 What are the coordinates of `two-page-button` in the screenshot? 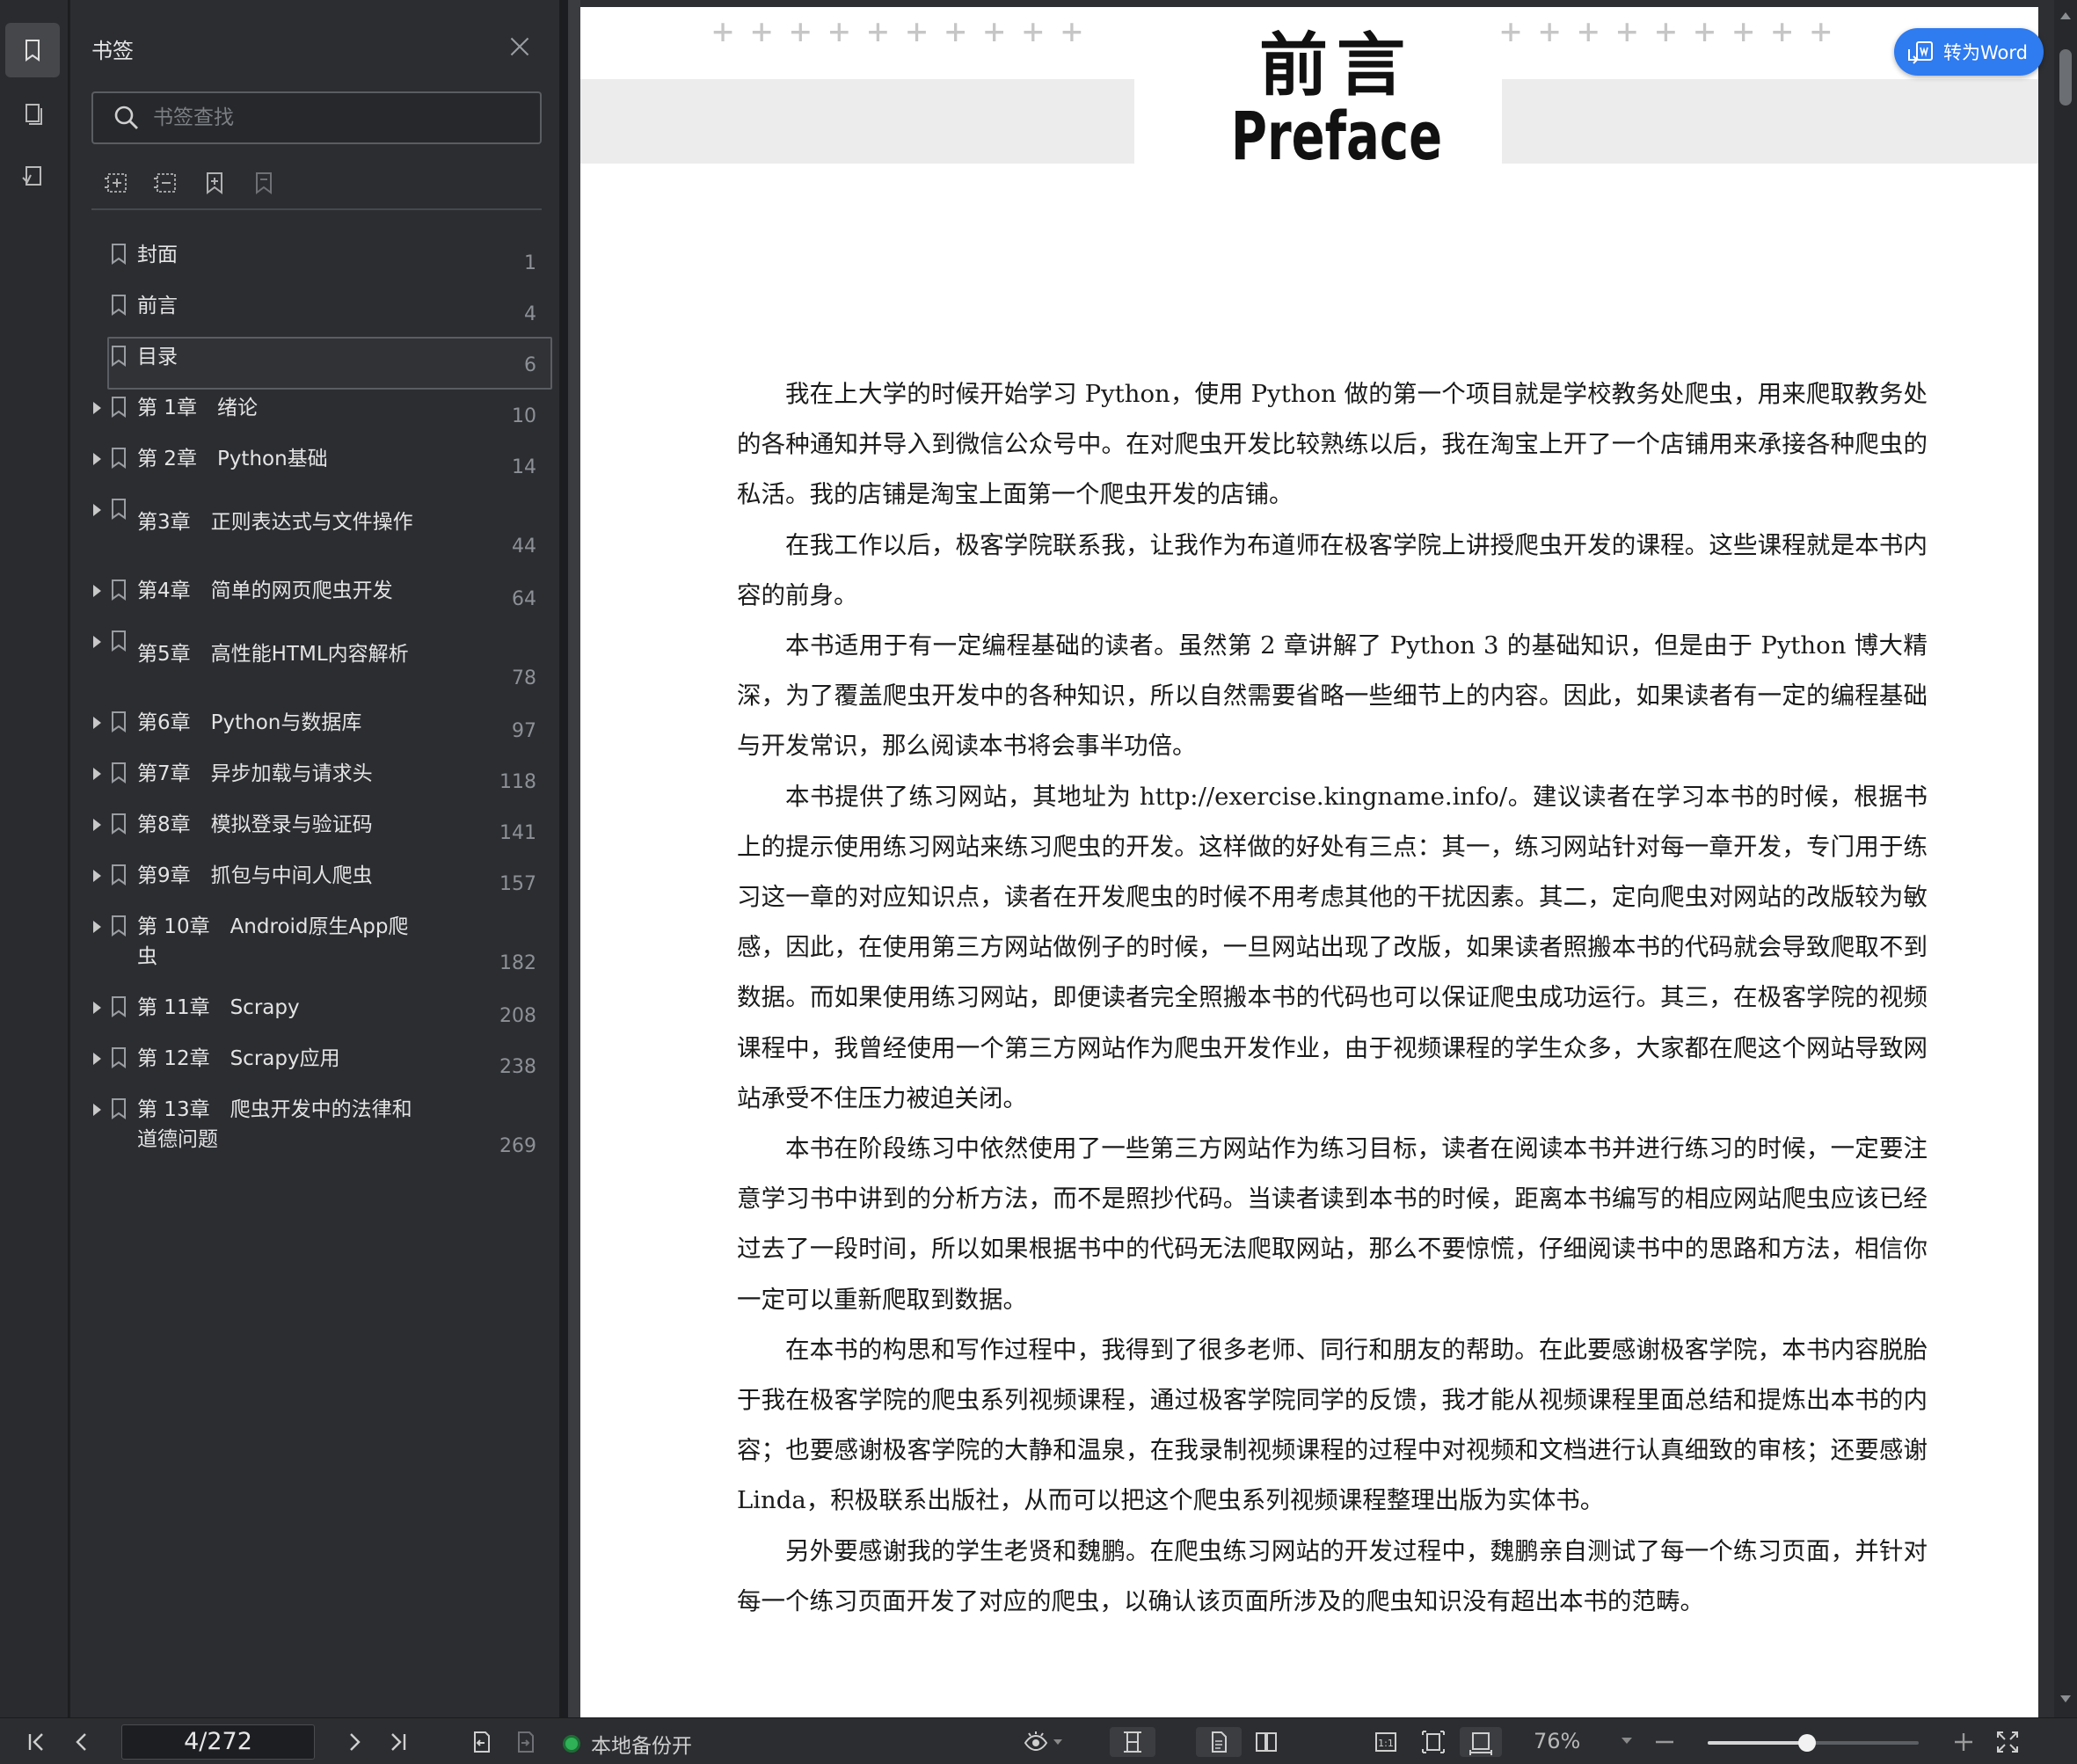 It's located at (1266, 1742).